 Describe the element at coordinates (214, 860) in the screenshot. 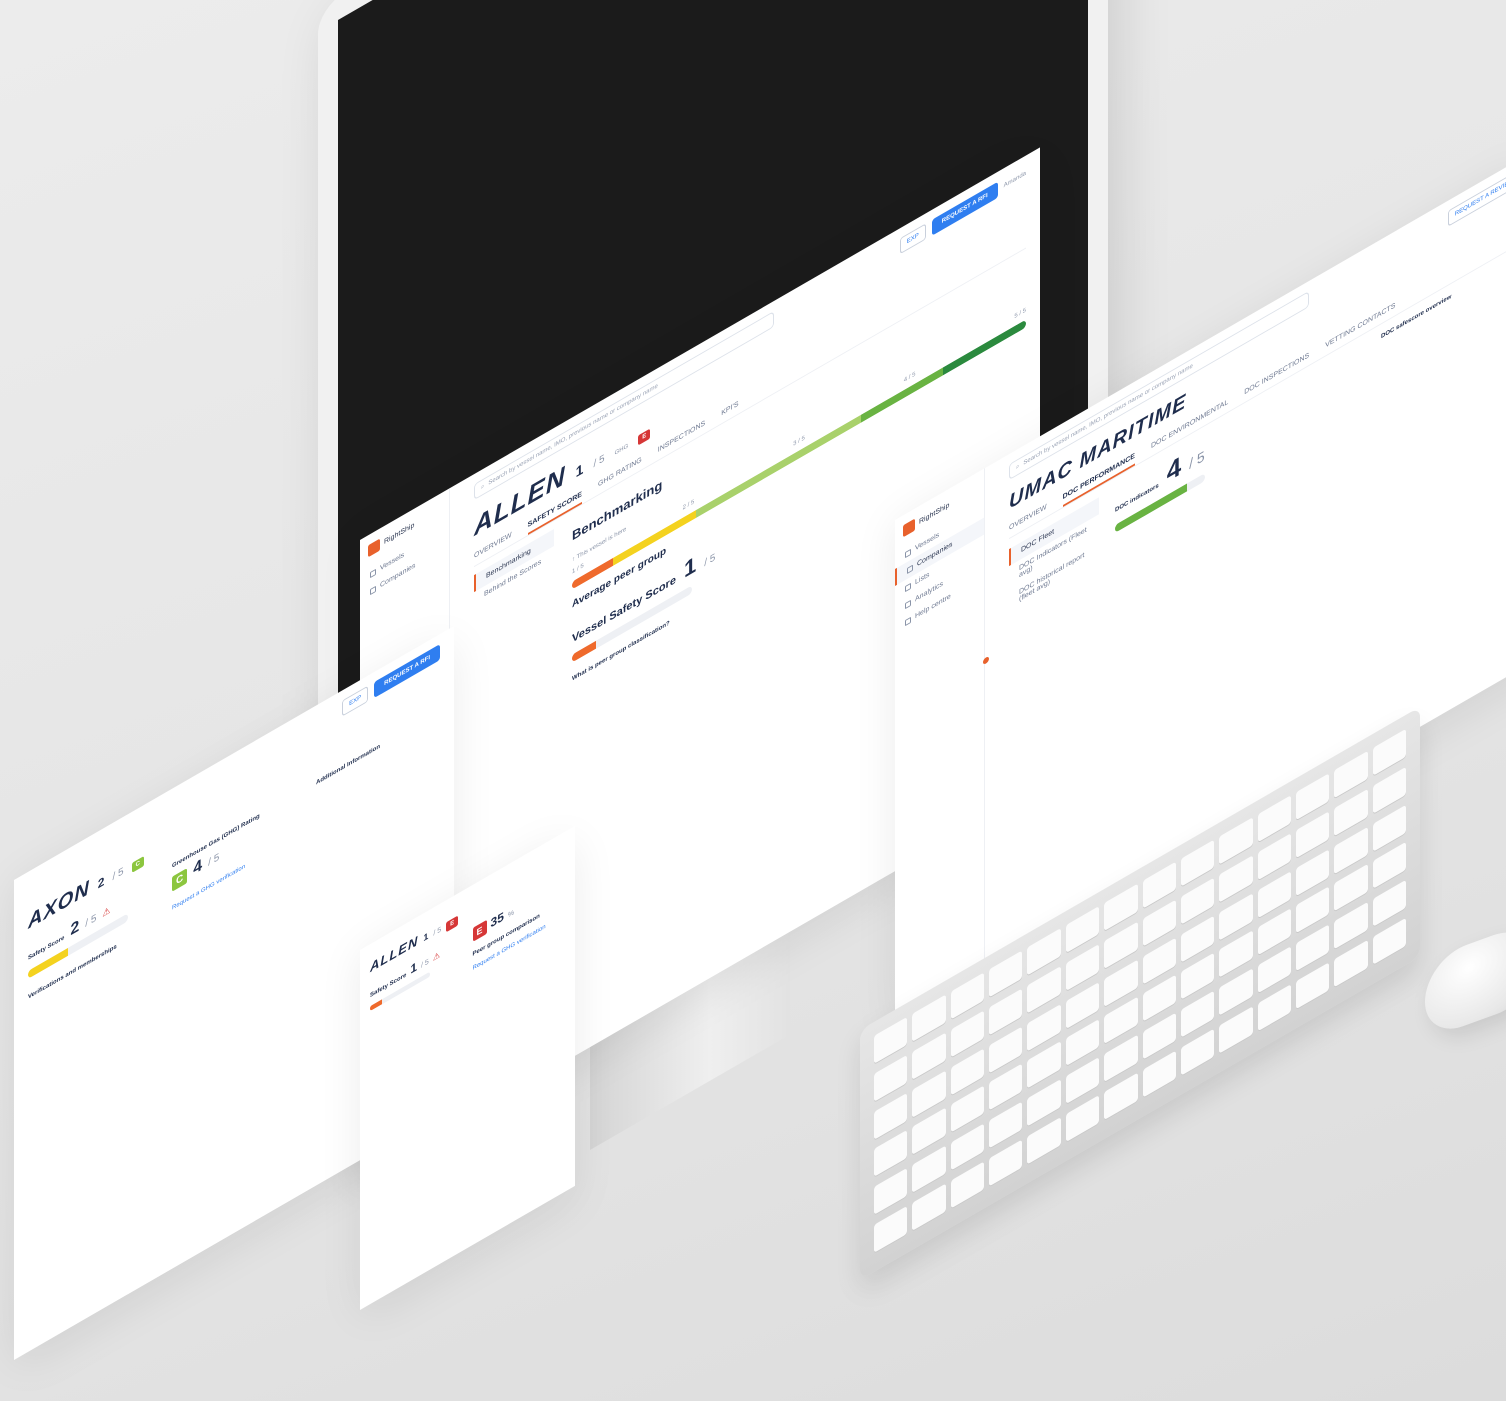

I see `ghg-score-unit: / 5` at that location.